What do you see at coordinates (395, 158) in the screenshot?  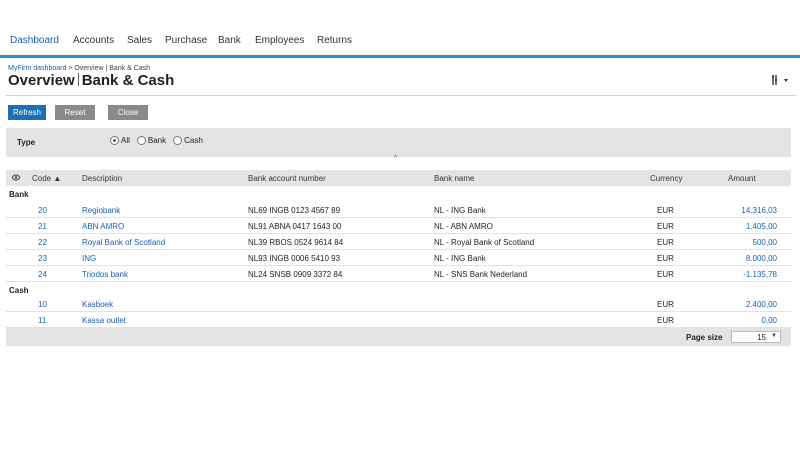 I see `collapse-filter-caret-icon: ^` at bounding box center [395, 158].